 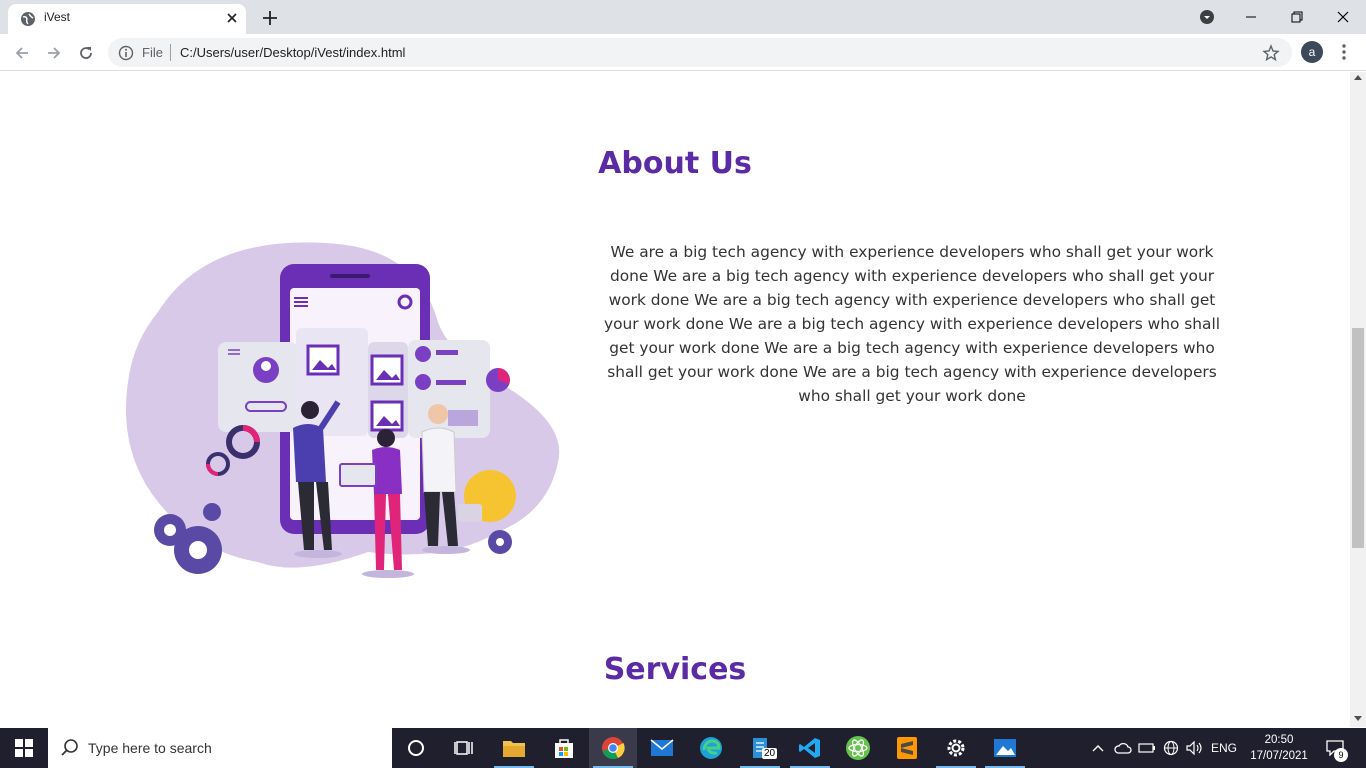 I want to click on search-placeholder: Type here to search, so click(x=150, y=748).